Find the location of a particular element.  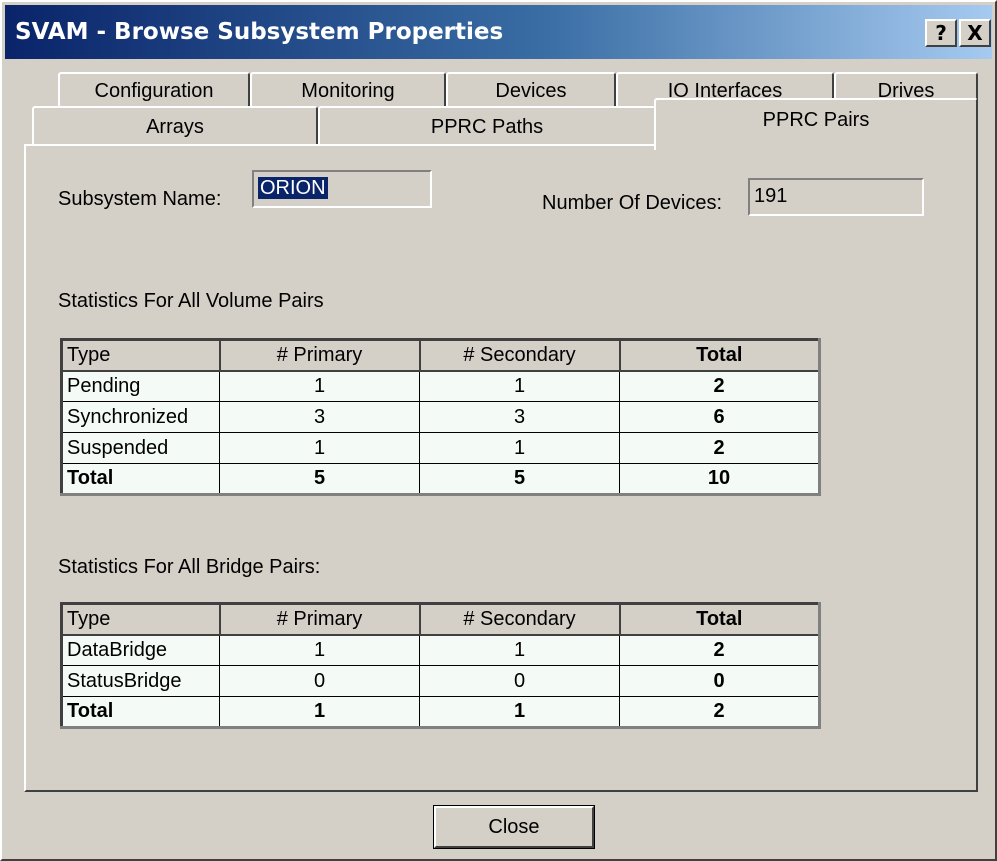

table-row: Pending 1 1 2 is located at coordinates (440, 386).